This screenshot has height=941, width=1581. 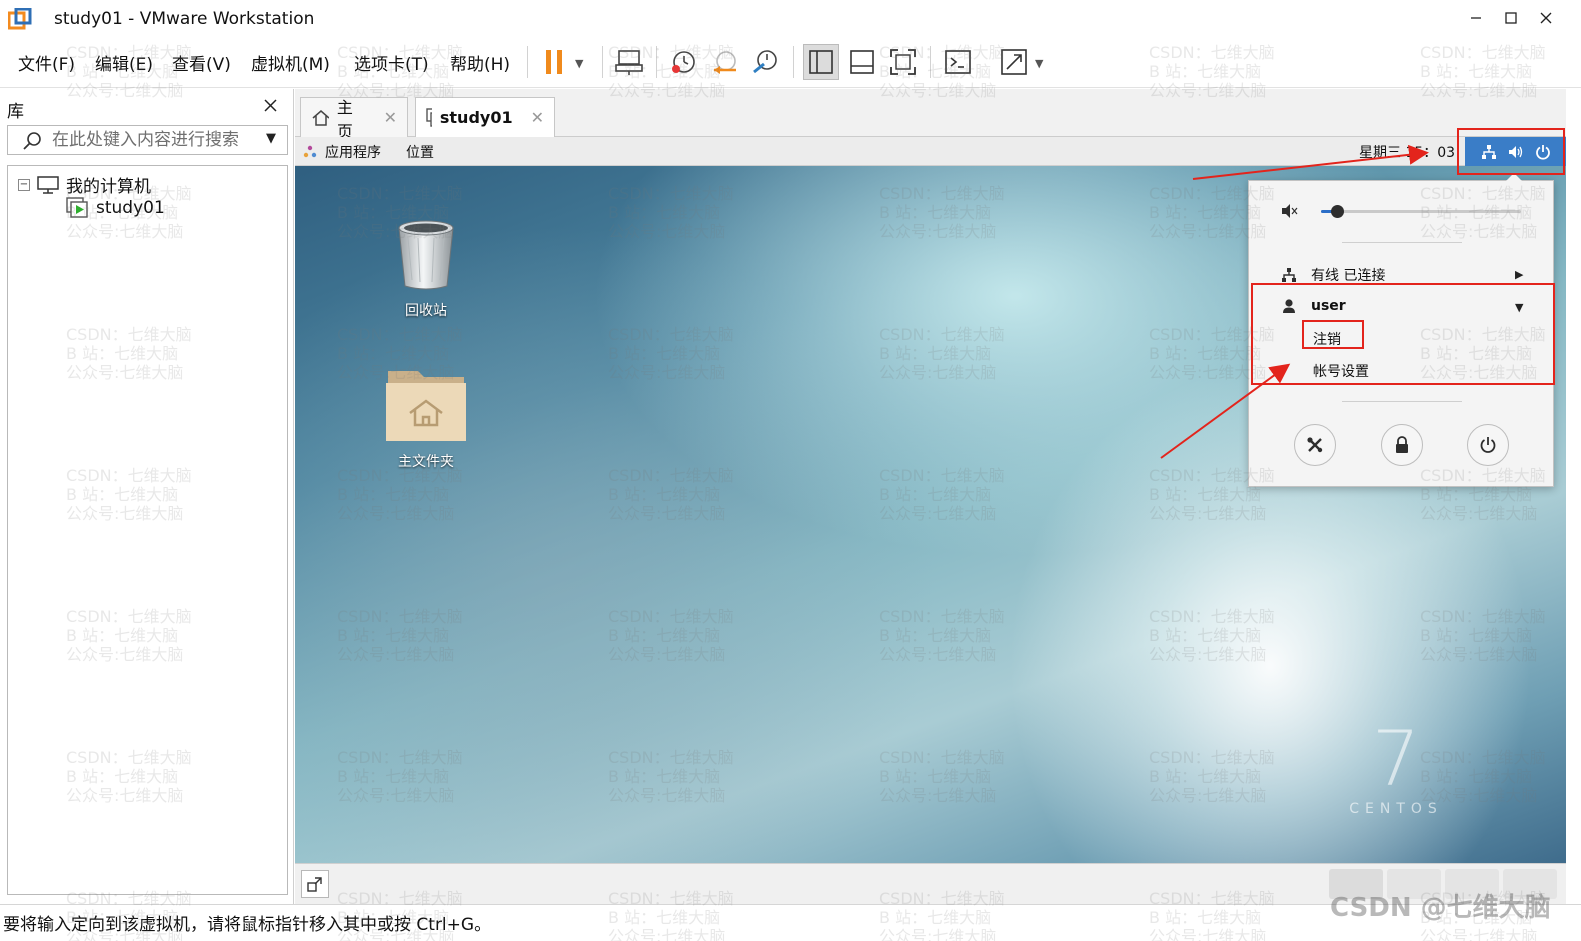 I want to click on send-ctrl-alt-del-button, so click(x=629, y=62).